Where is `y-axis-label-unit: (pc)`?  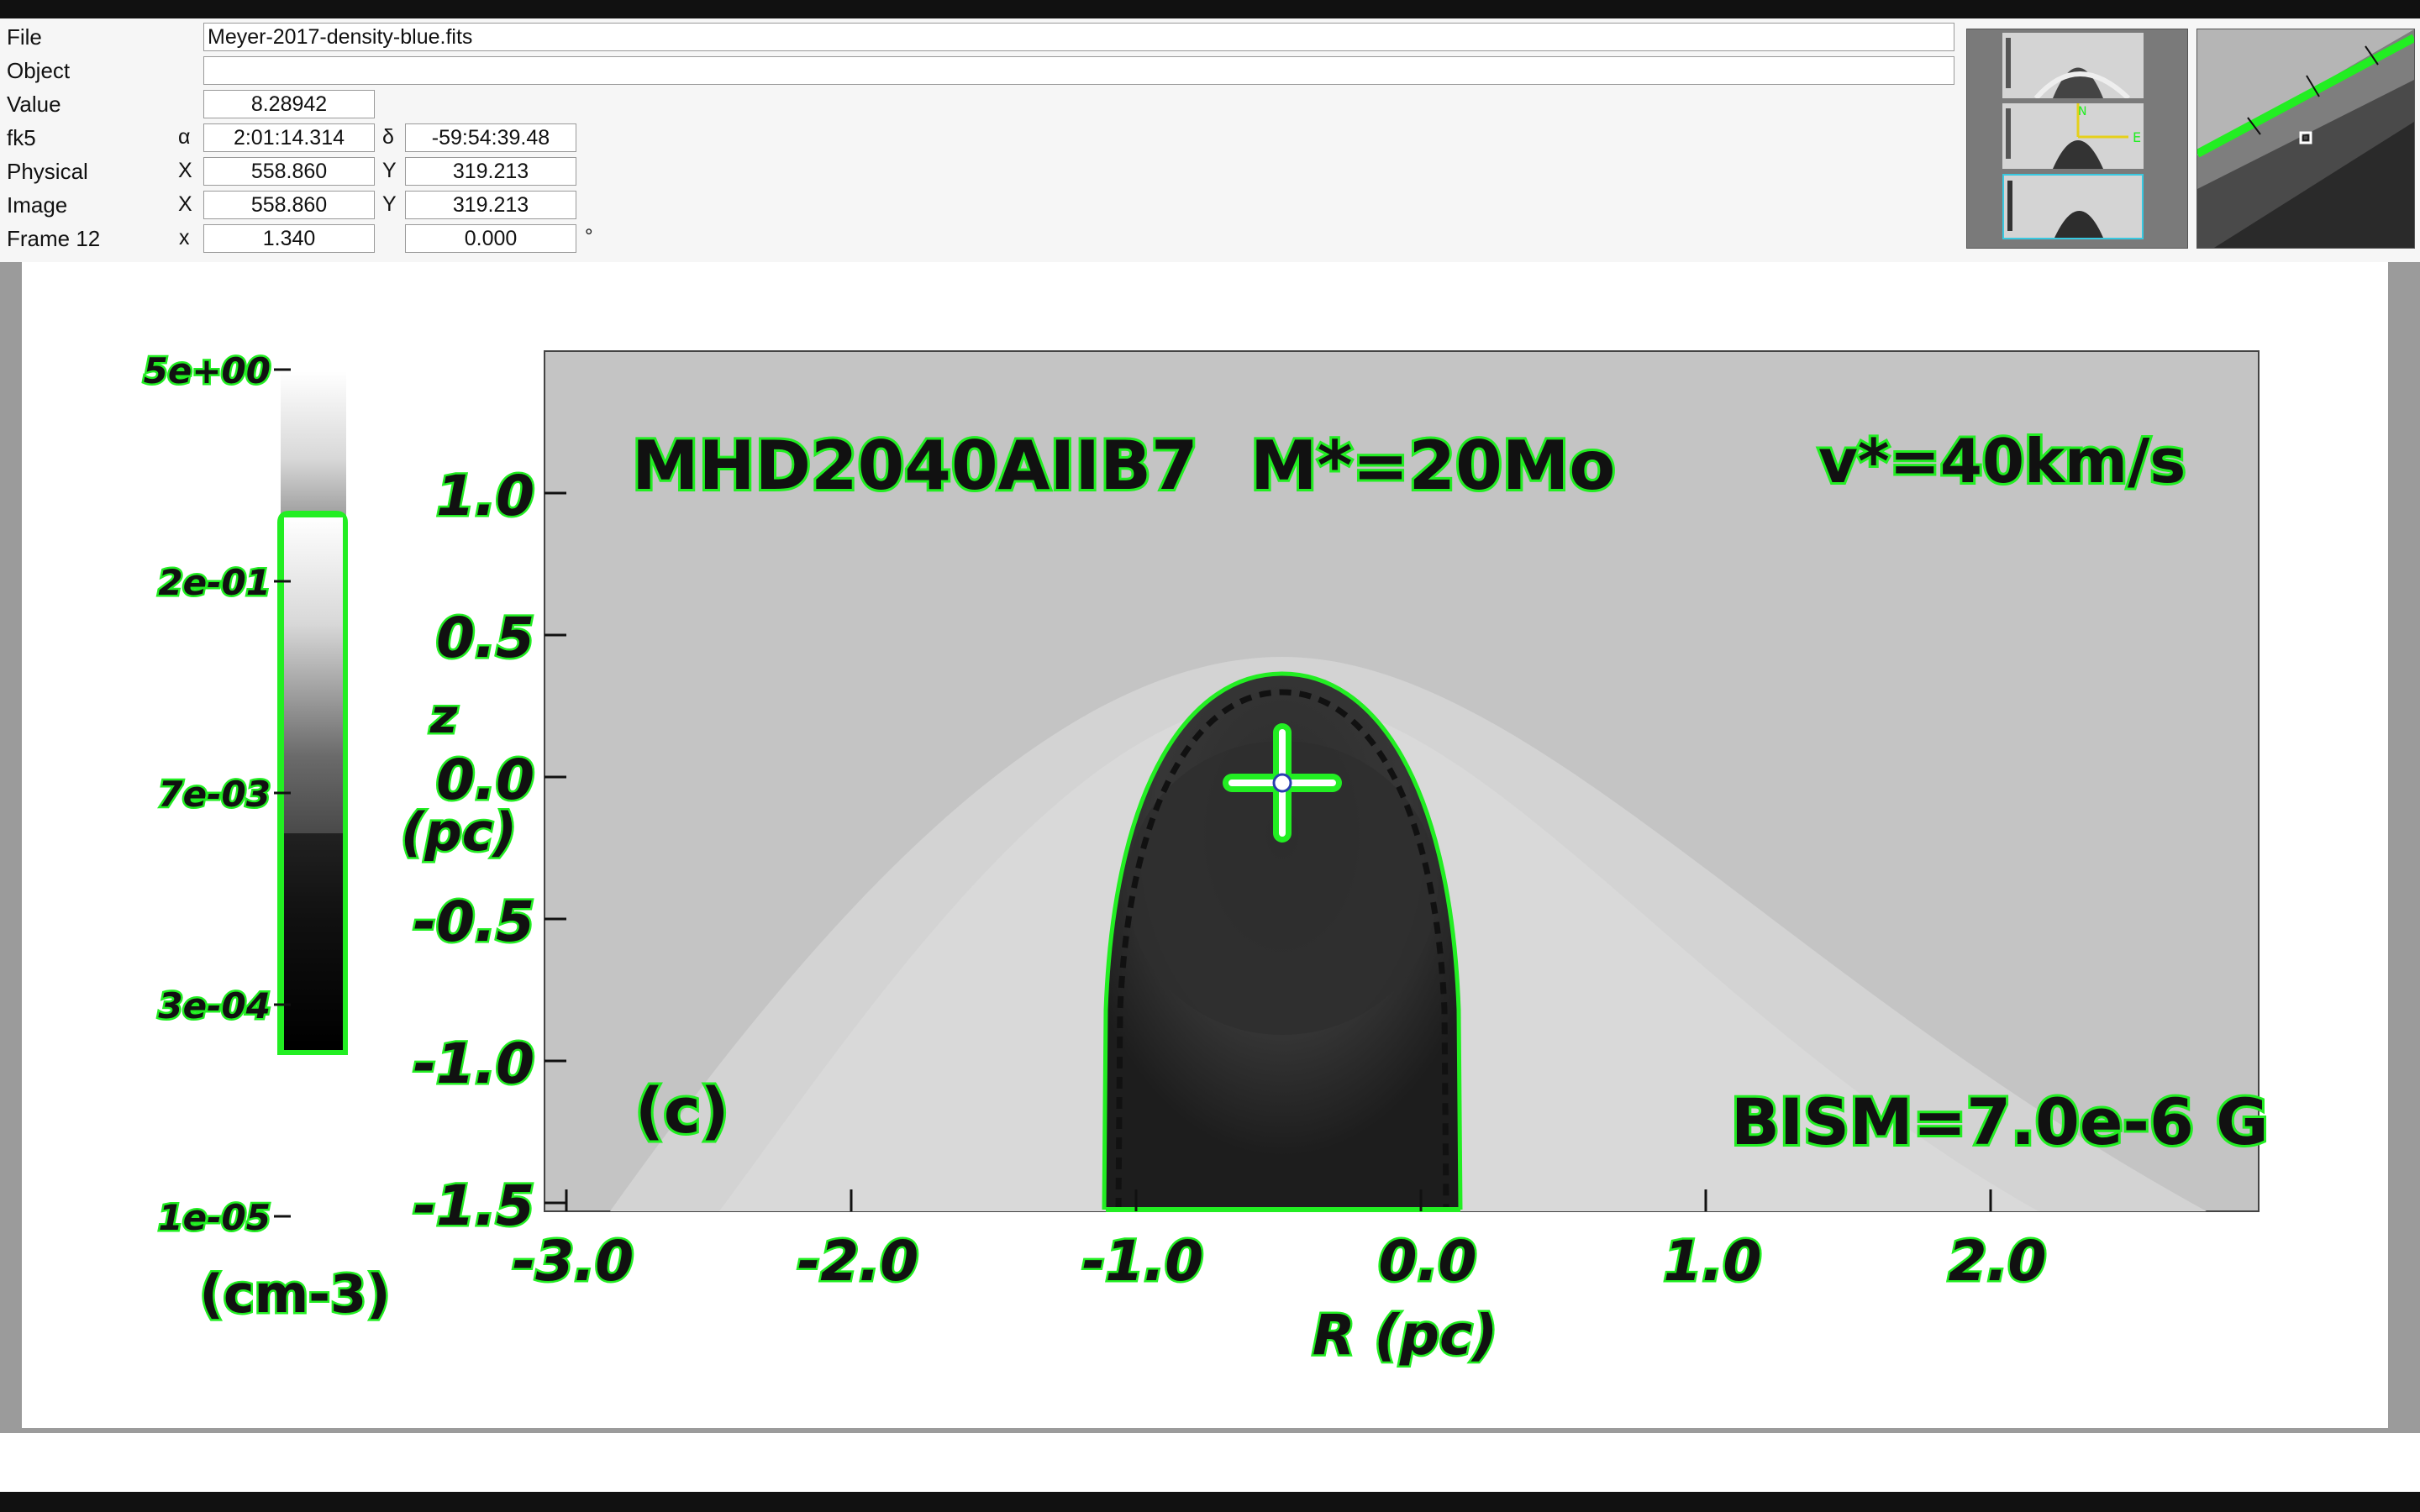
y-axis-label-unit: (pc) is located at coordinates (459, 832).